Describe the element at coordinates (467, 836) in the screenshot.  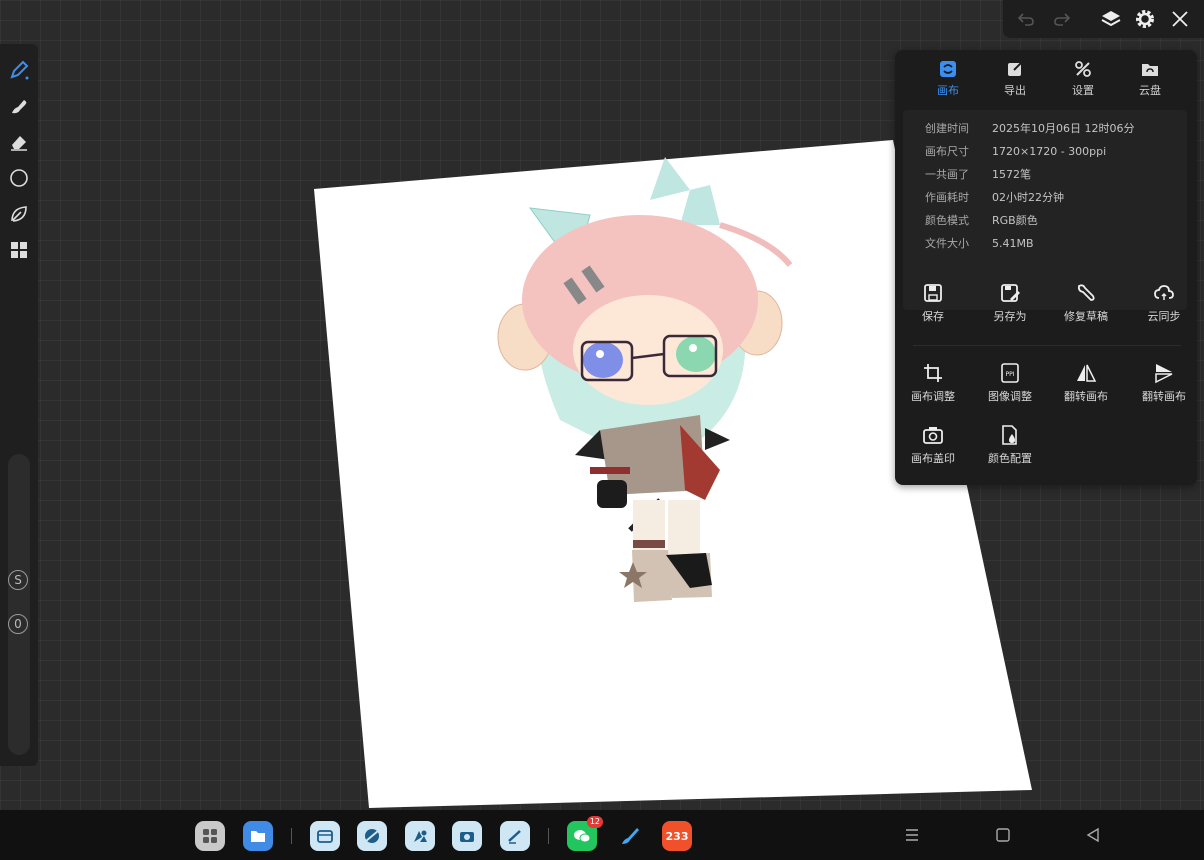
I see `camera-app-icon` at that location.